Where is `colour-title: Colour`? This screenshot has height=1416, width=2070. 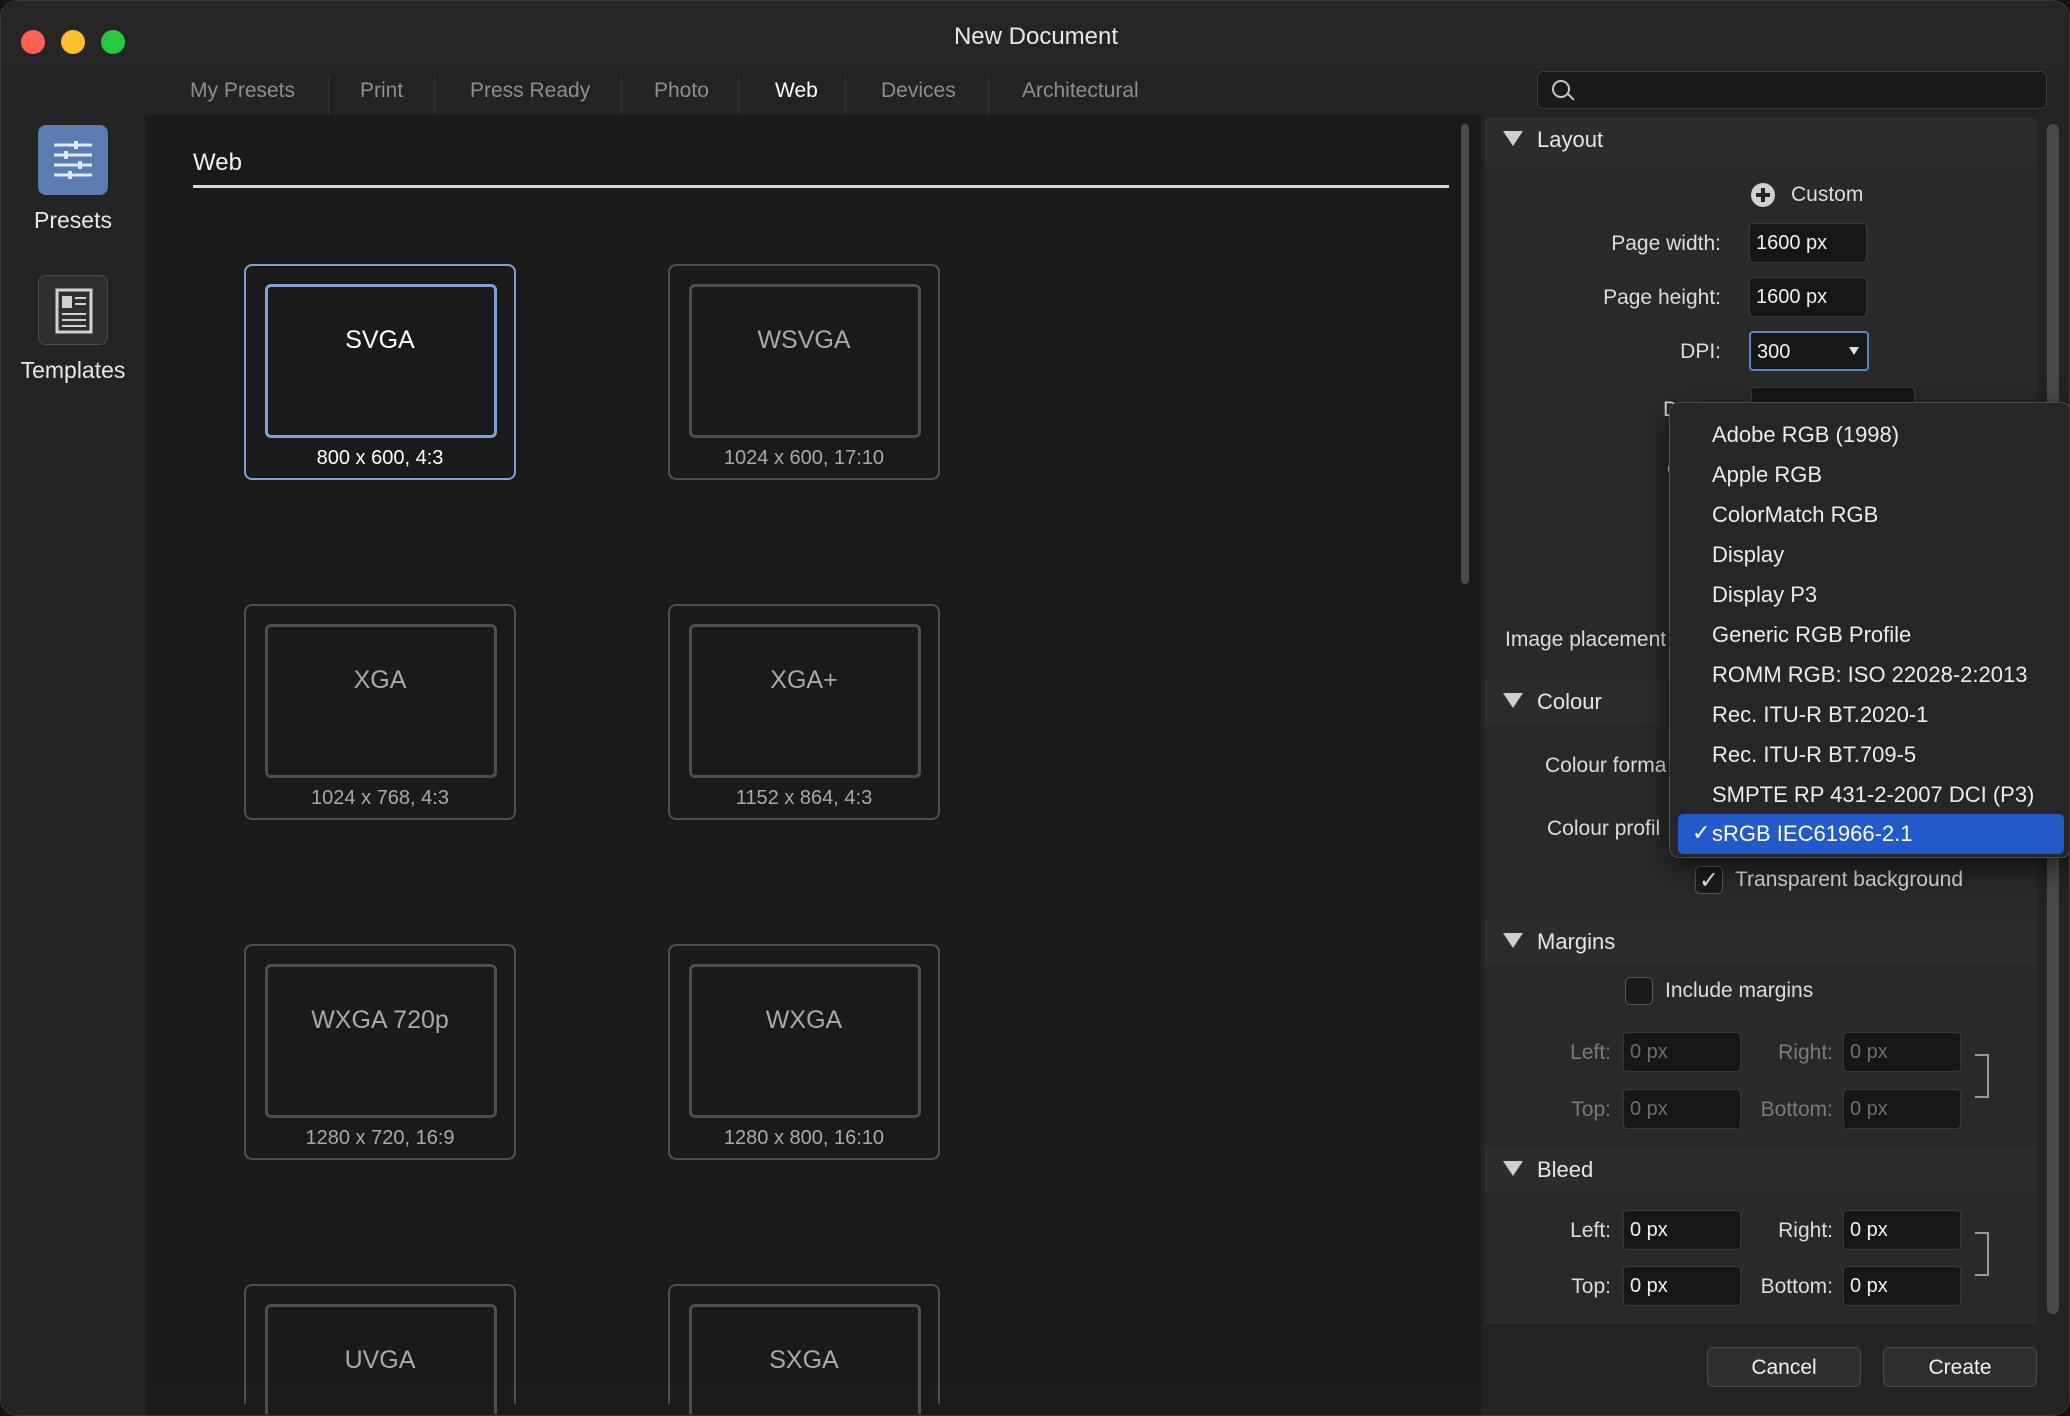 colour-title: Colour is located at coordinates (1569, 701).